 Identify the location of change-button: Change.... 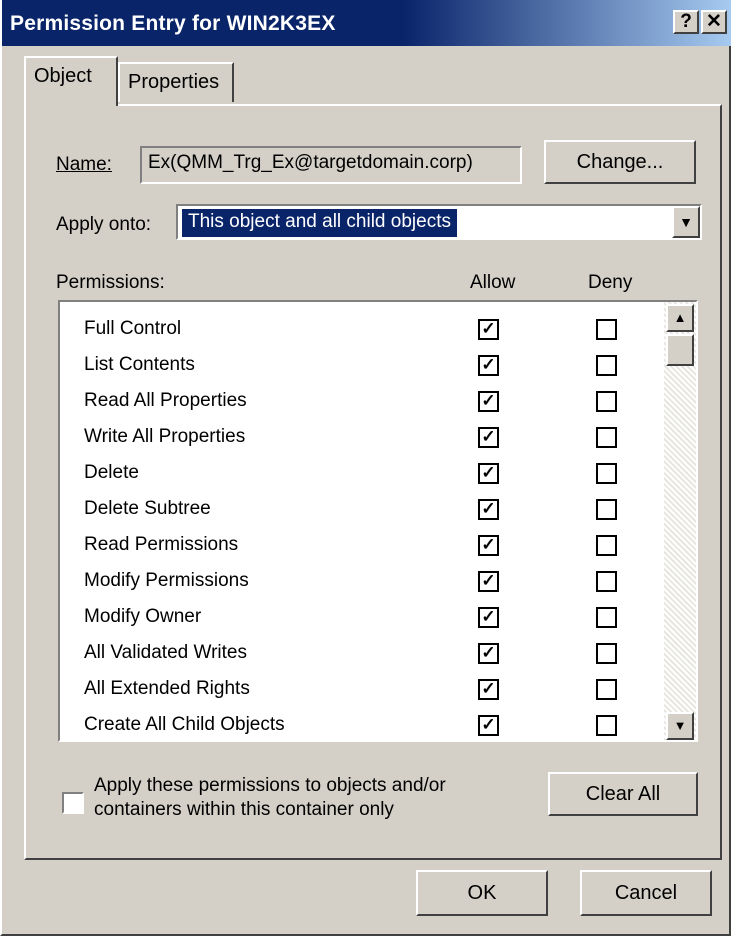
(620, 162).